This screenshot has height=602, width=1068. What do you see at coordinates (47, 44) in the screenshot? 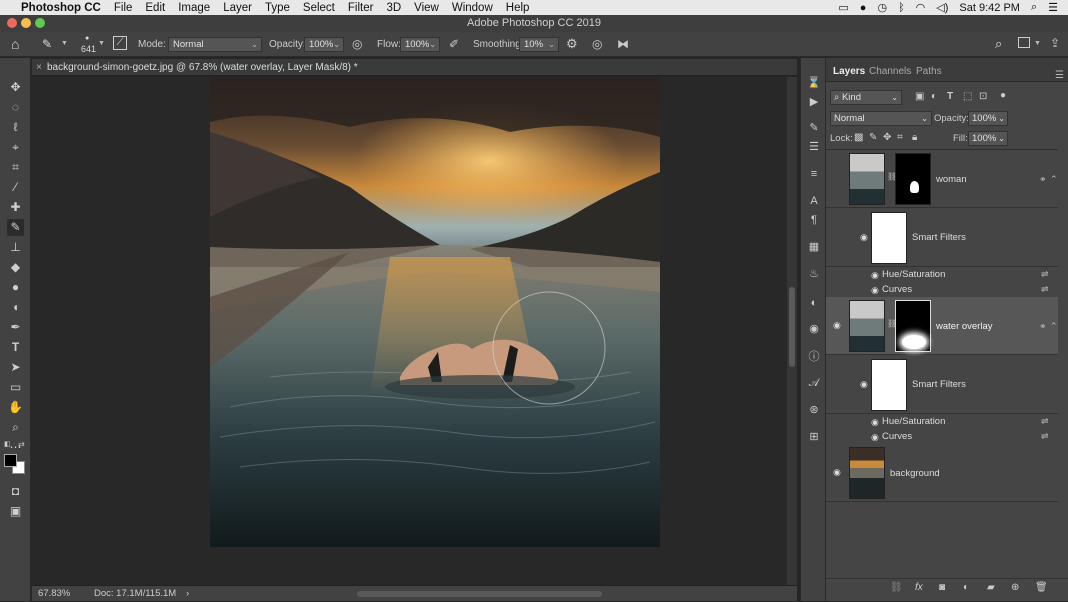
I see `brush-tool-preset-icon: ✎` at bounding box center [47, 44].